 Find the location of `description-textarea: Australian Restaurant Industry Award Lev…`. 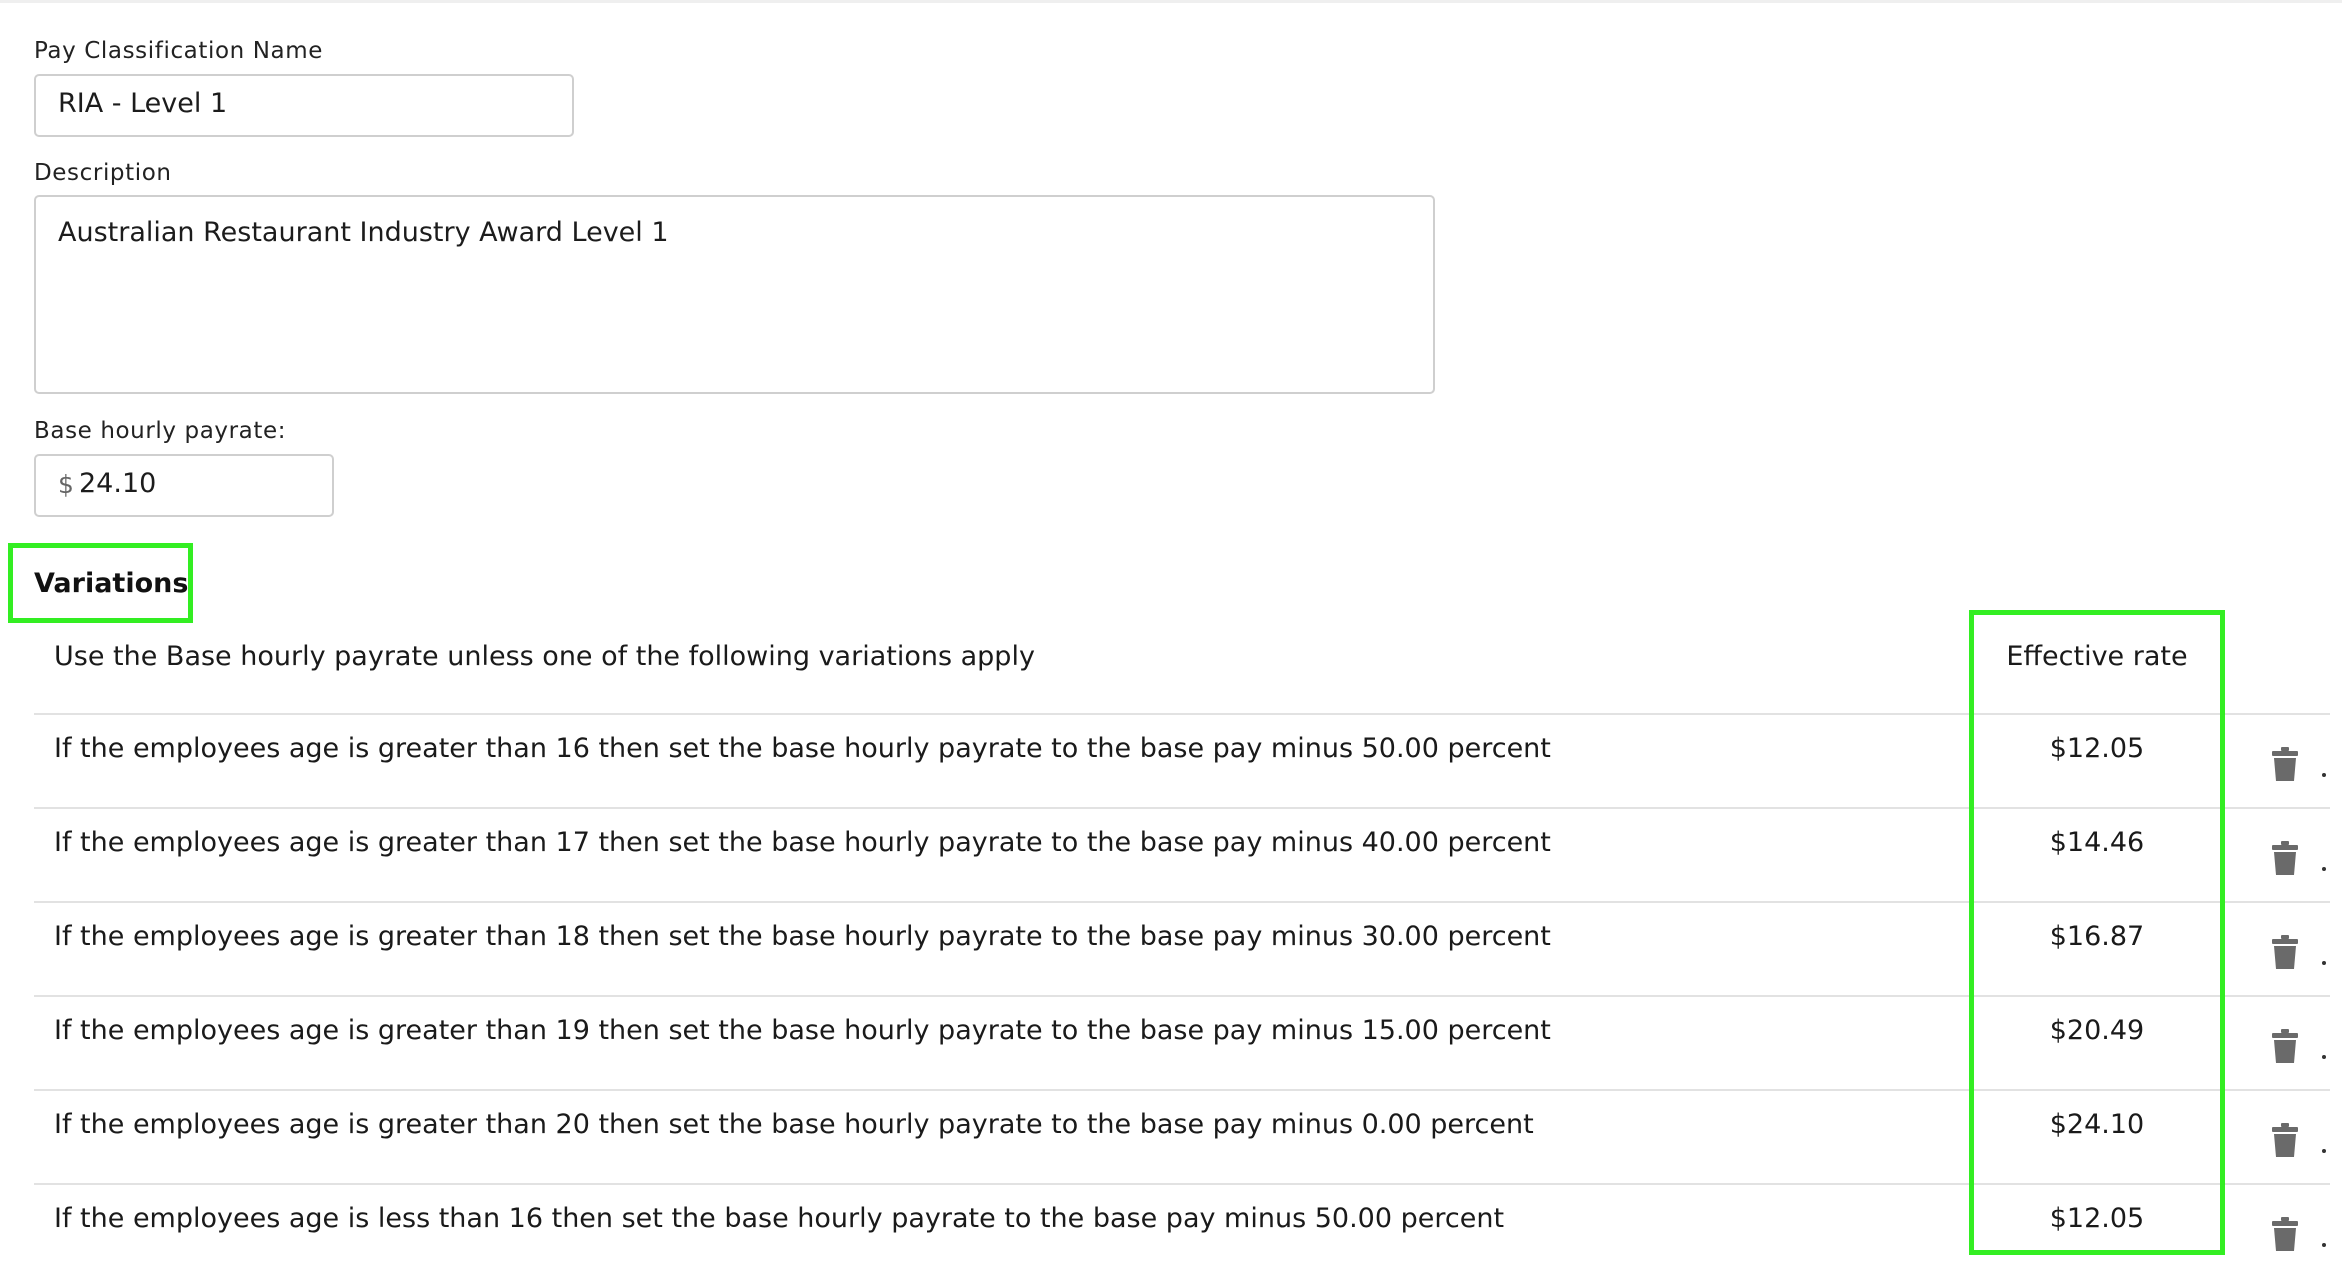

description-textarea: Australian Restaurant Industry Award Lev… is located at coordinates (734, 294).